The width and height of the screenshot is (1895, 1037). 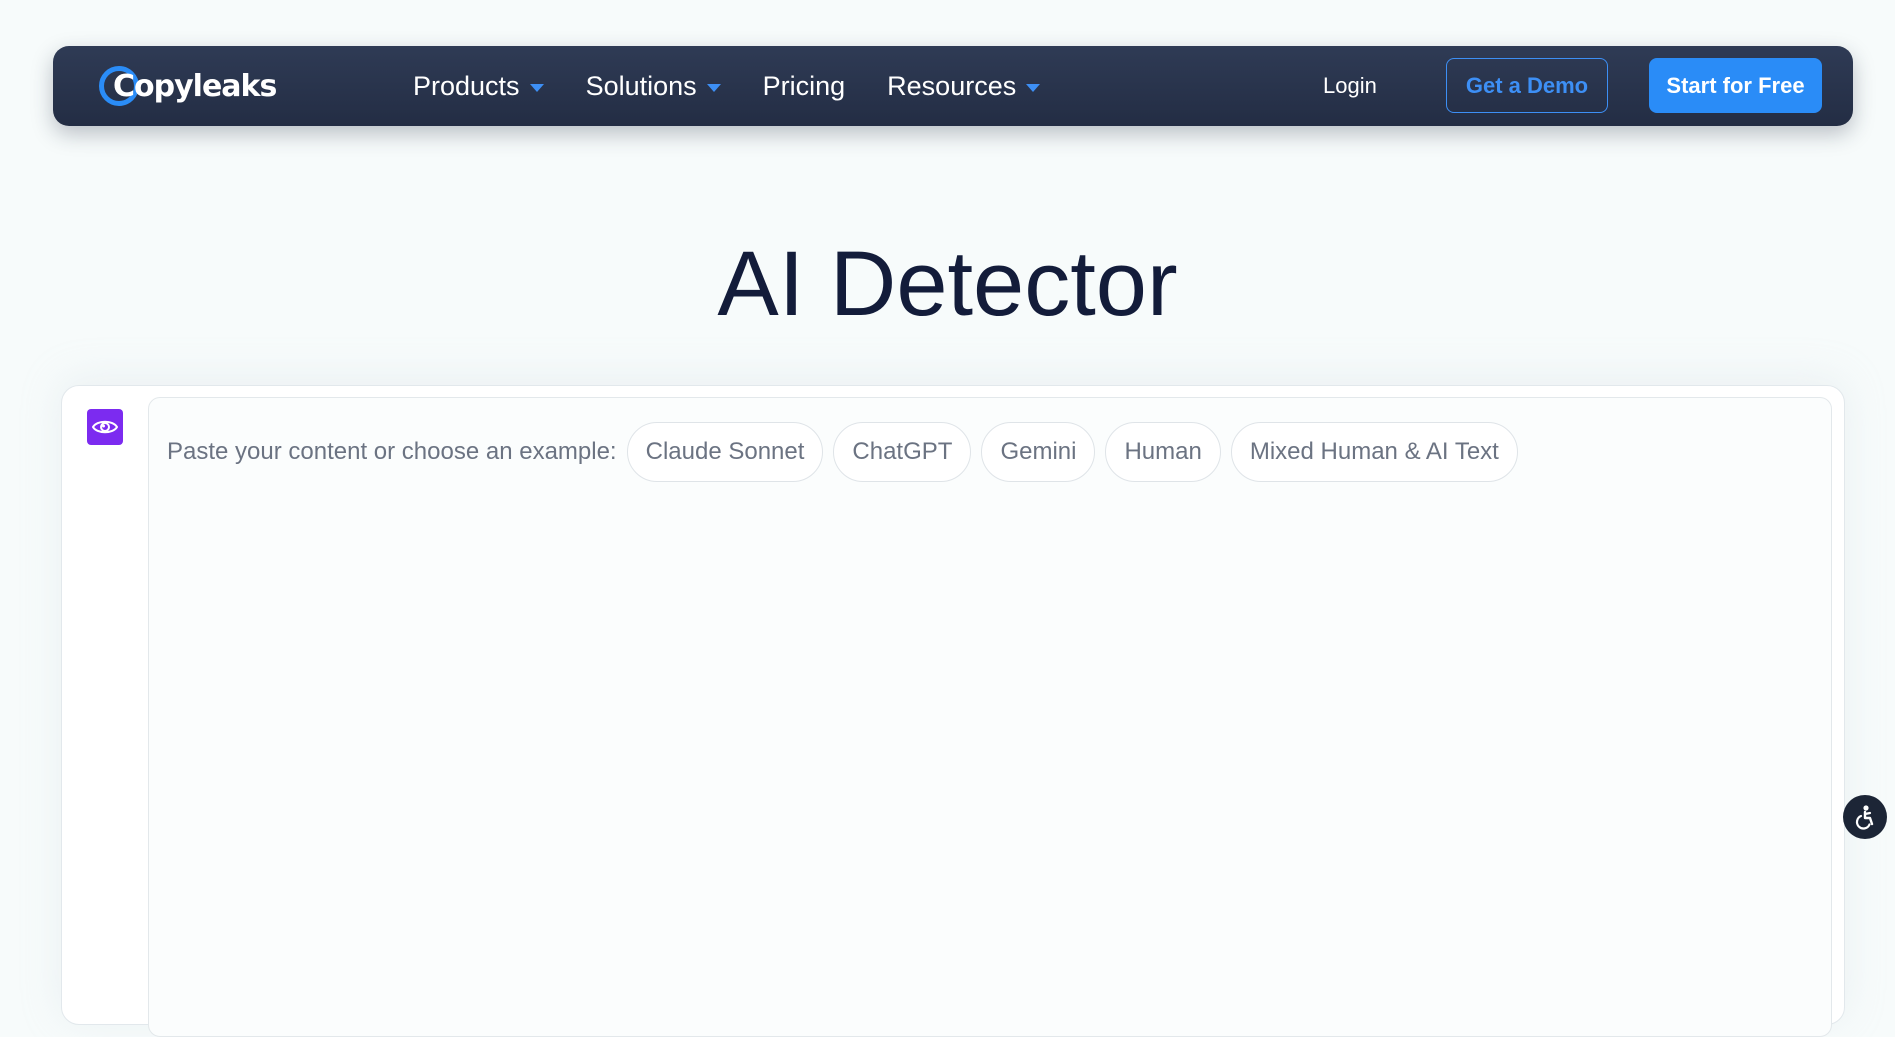 I want to click on example-chip-claude-sonnet: Claude Sonnet, so click(x=725, y=452).